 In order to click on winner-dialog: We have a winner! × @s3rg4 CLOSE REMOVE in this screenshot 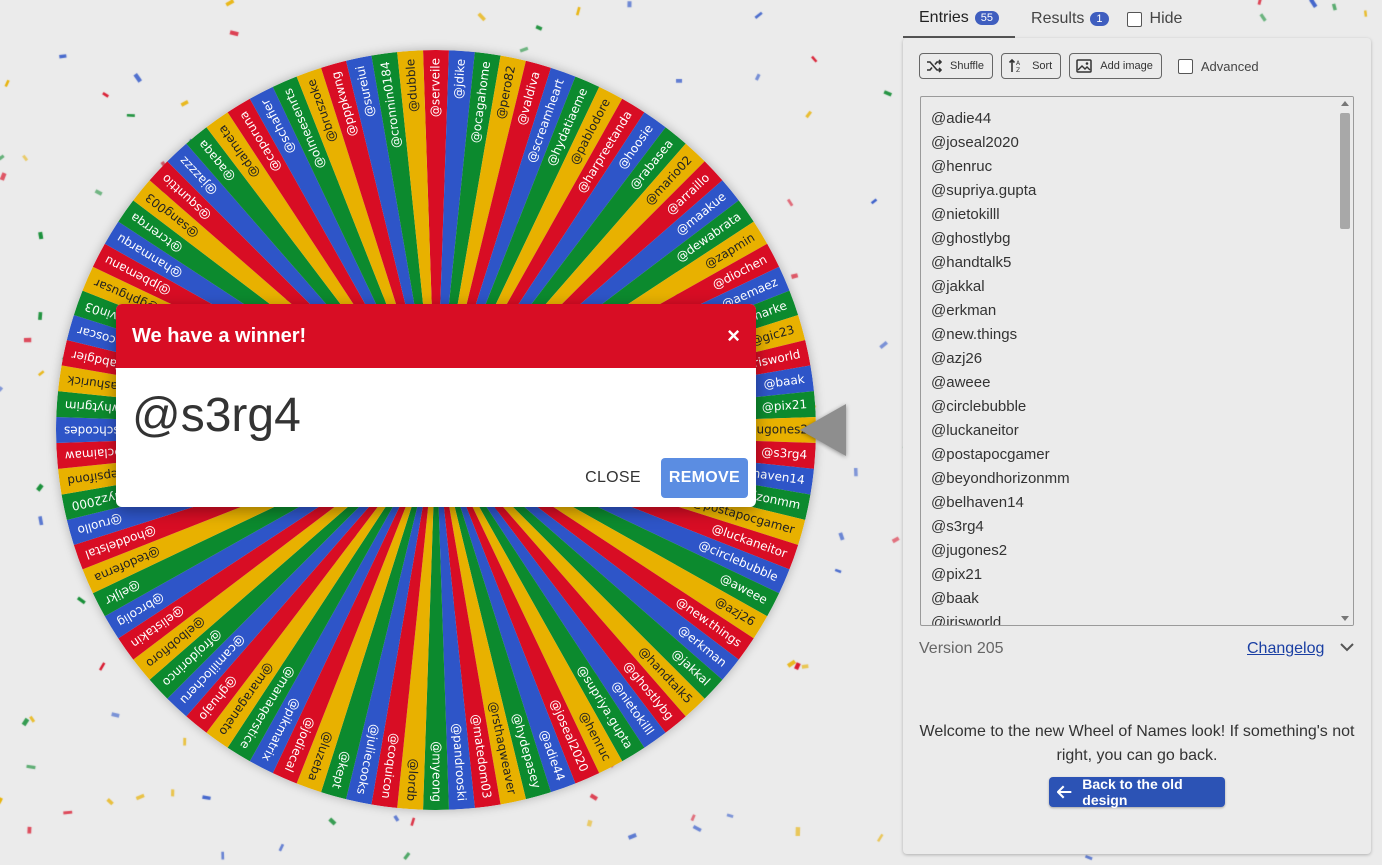, I will do `click(436, 405)`.